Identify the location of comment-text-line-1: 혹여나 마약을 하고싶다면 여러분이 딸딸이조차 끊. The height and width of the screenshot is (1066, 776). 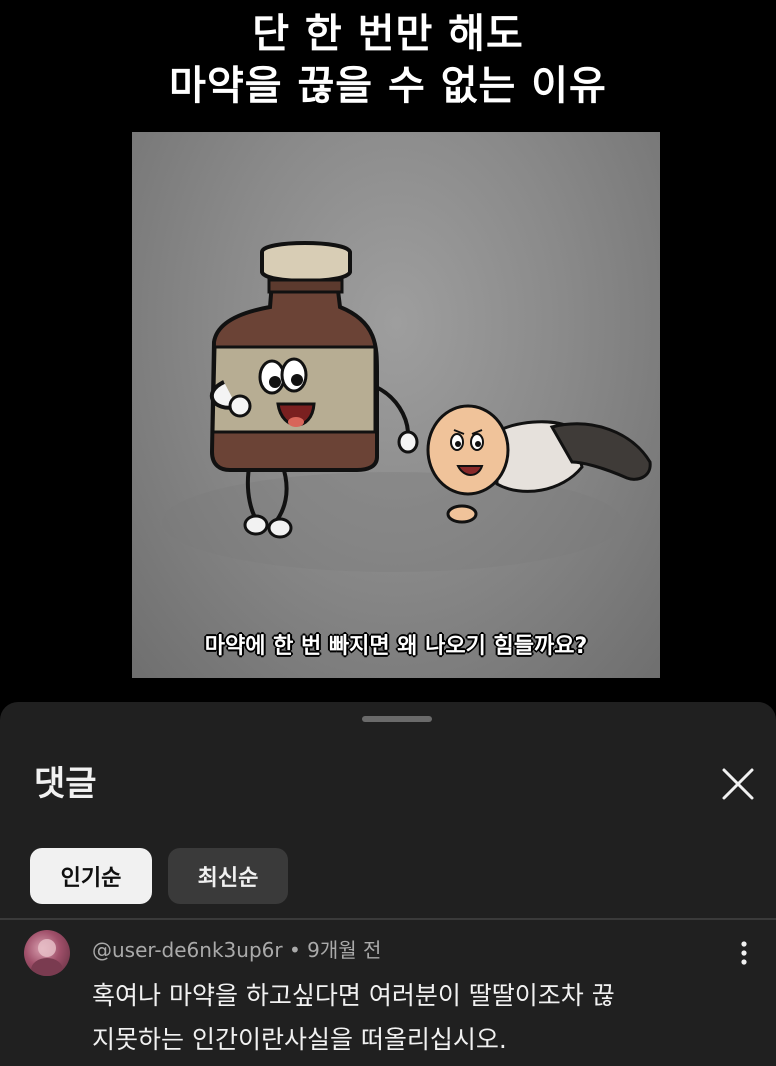
(353, 995).